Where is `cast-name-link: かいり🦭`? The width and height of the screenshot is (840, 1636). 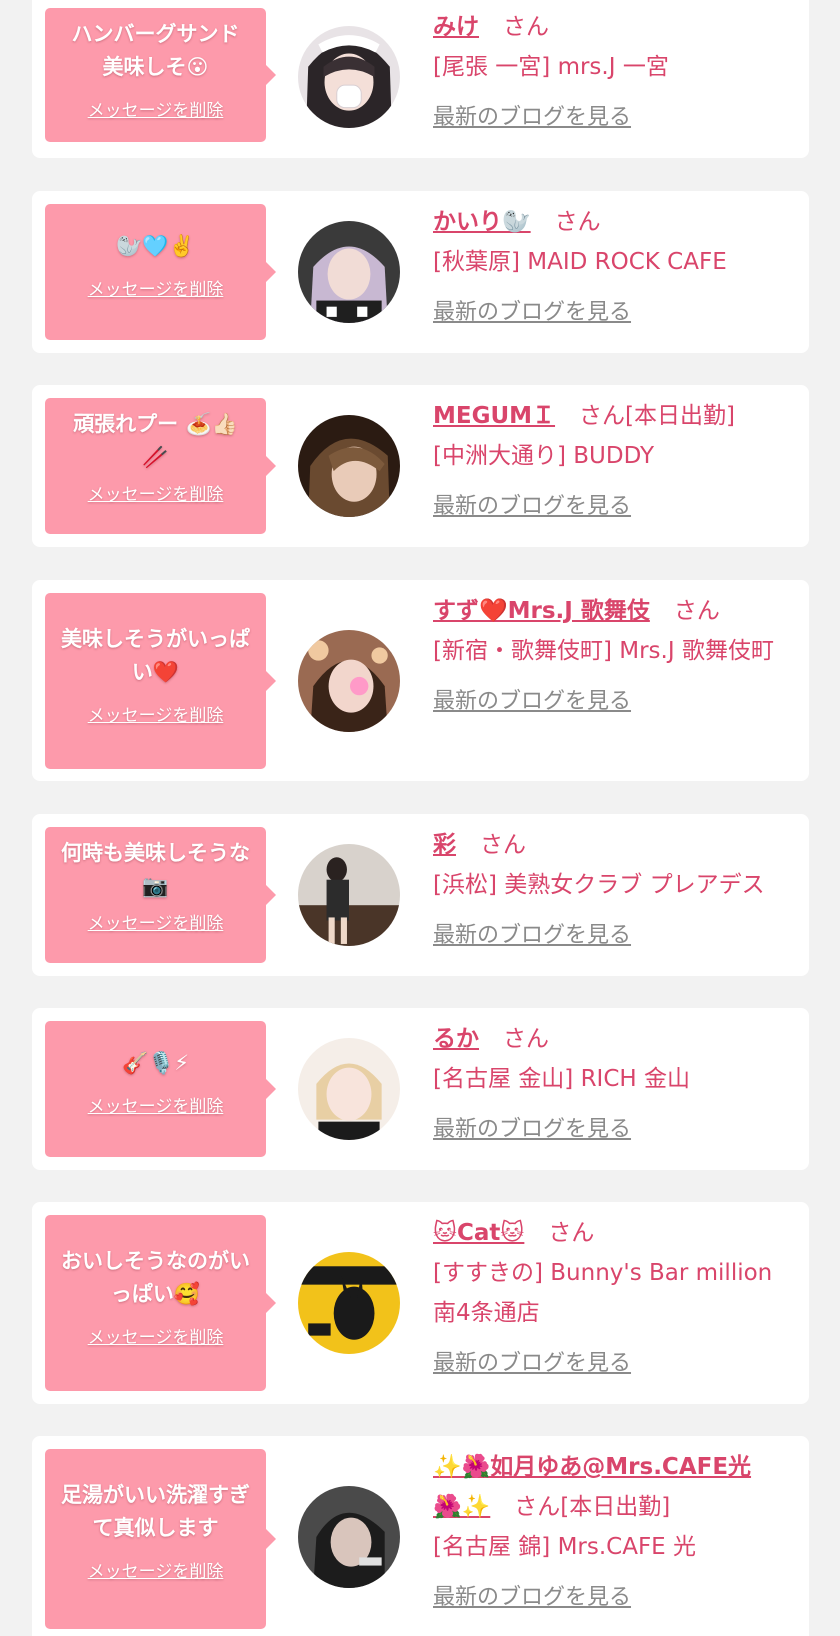
cast-name-link: かいり🦭 is located at coordinates (482, 222).